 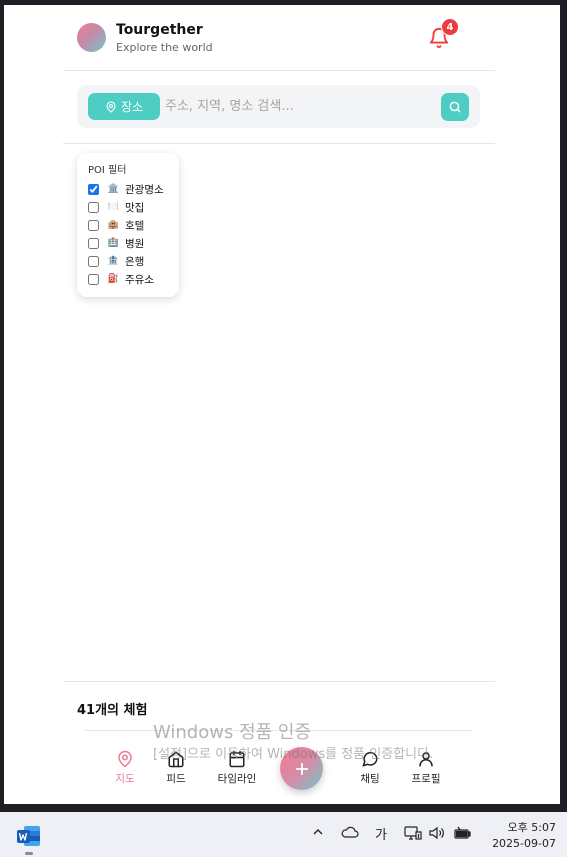 What do you see at coordinates (279, 38) in the screenshot?
I see `app-header: Tourgether Explore the world 4` at bounding box center [279, 38].